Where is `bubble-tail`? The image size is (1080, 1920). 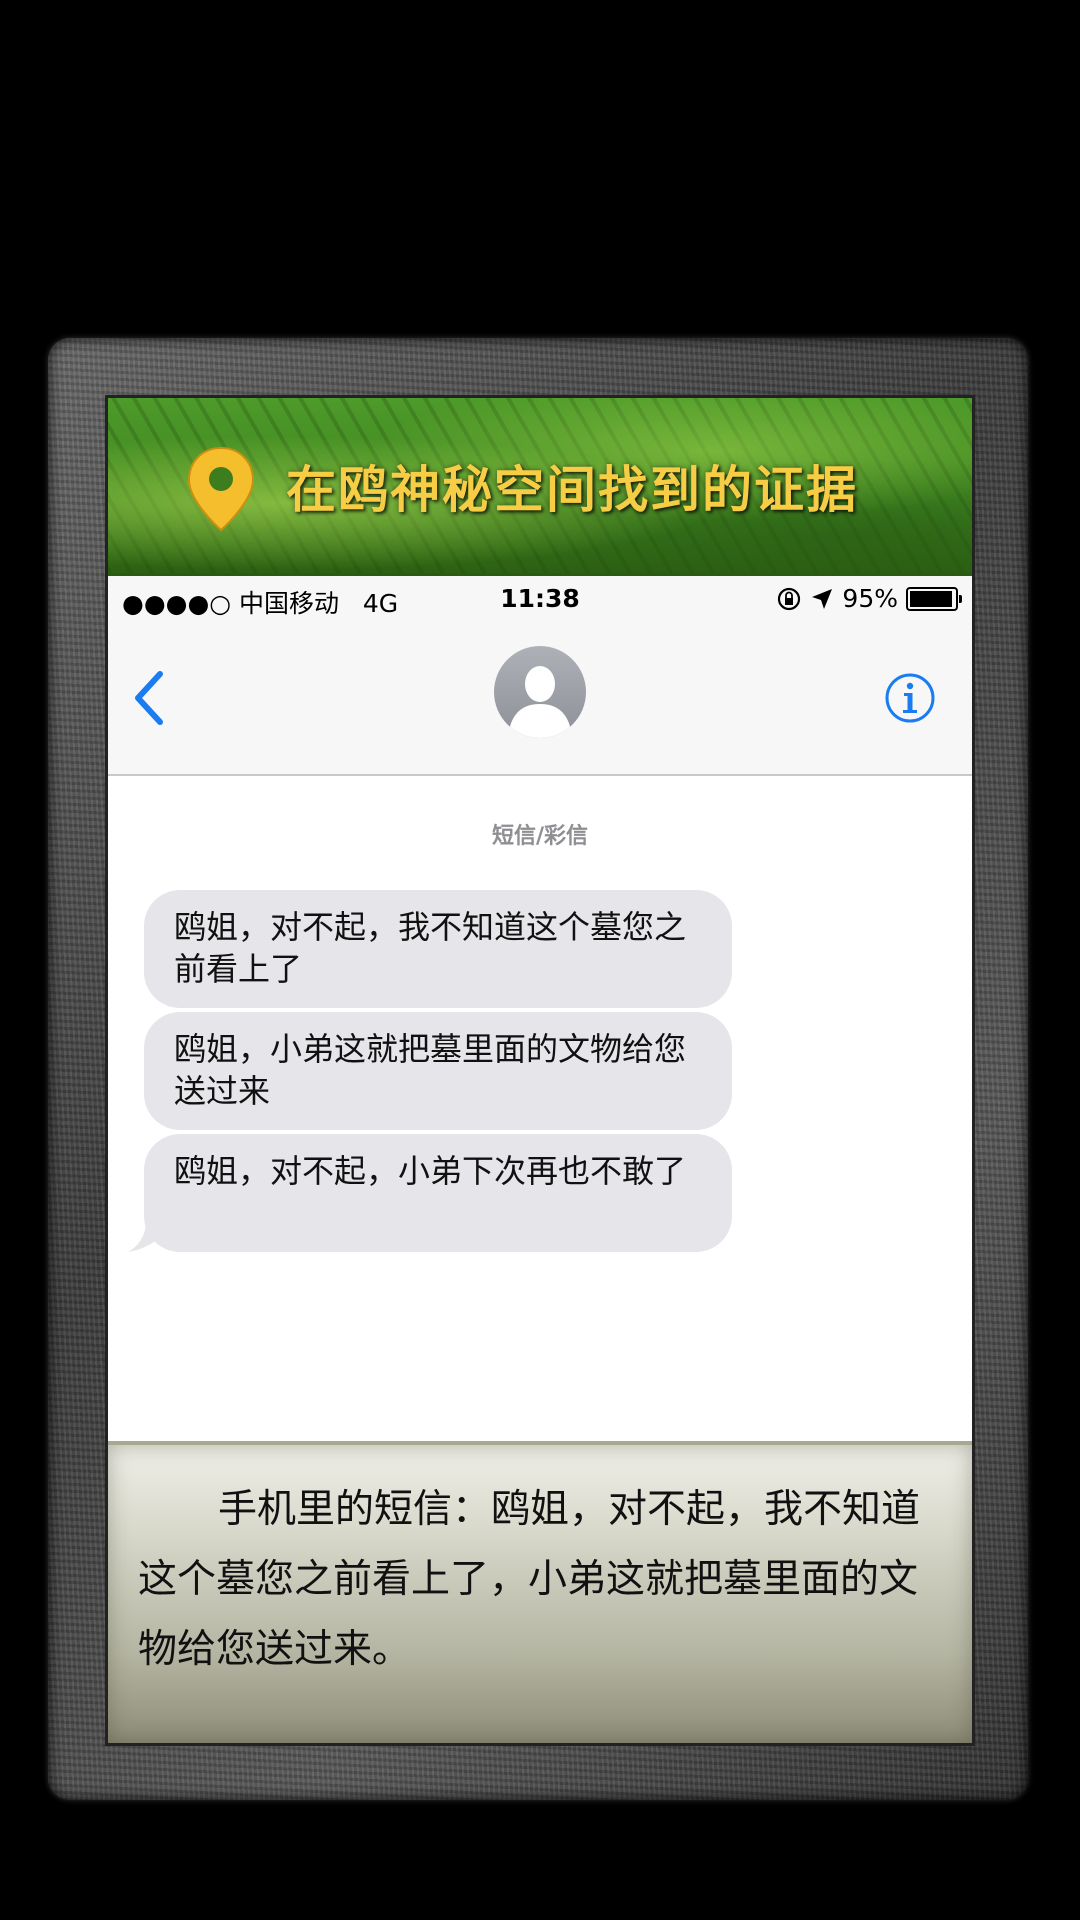
bubble-tail is located at coordinates (148, 1236).